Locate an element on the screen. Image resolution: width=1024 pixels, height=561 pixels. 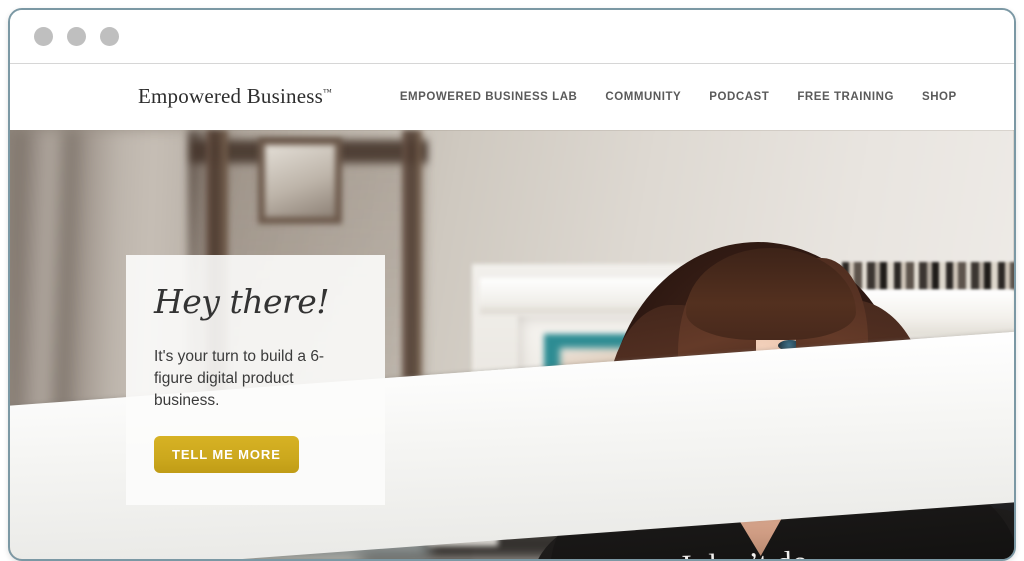
hero-heading: Hey there! is located at coordinates (242, 301).